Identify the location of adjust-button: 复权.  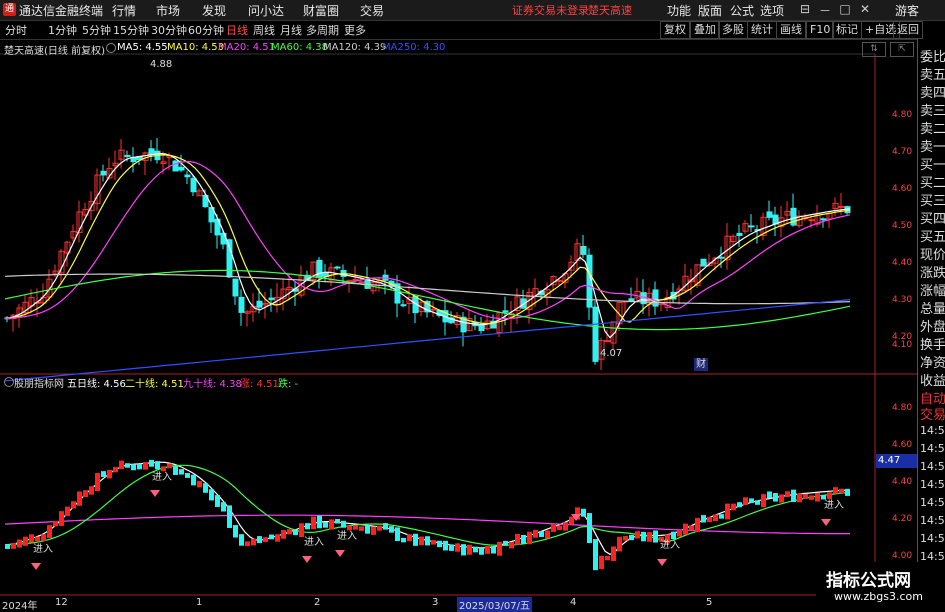
(675, 30).